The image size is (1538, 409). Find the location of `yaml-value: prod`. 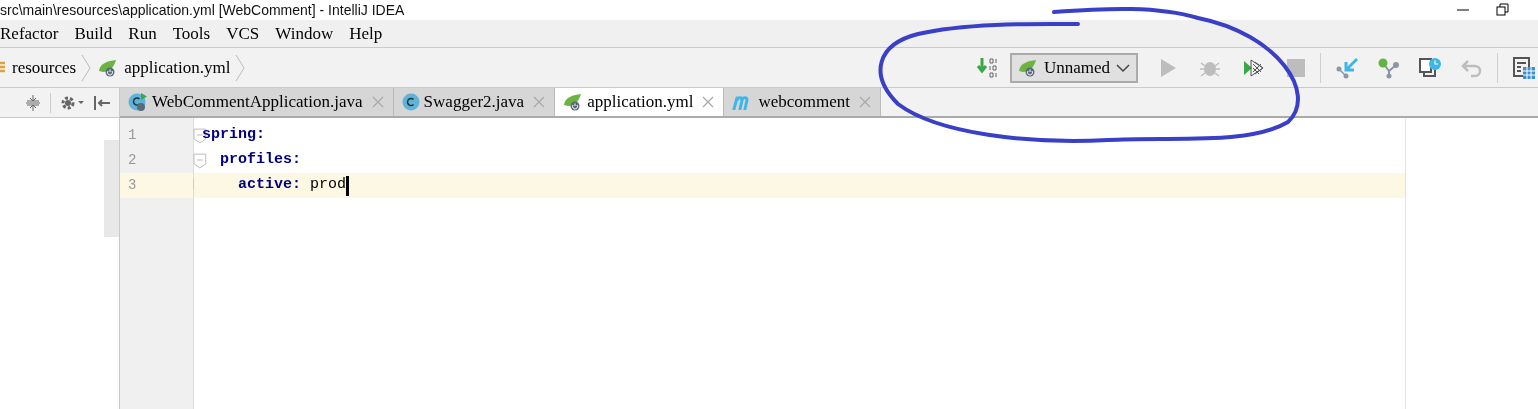

yaml-value: prod is located at coordinates (328, 185).